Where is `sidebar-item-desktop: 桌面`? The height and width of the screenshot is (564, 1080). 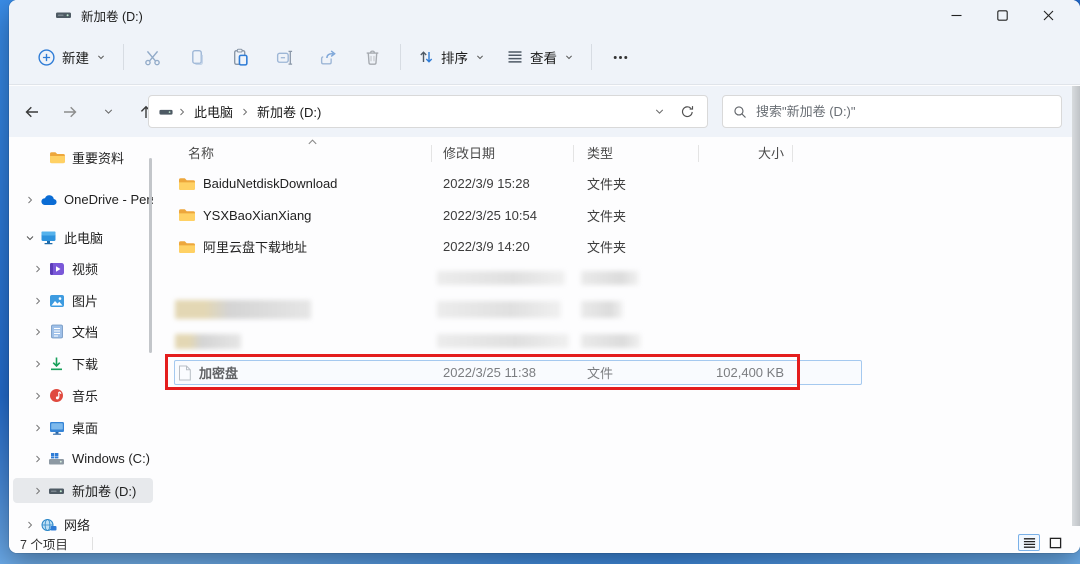 sidebar-item-desktop: 桌面 is located at coordinates (83, 427).